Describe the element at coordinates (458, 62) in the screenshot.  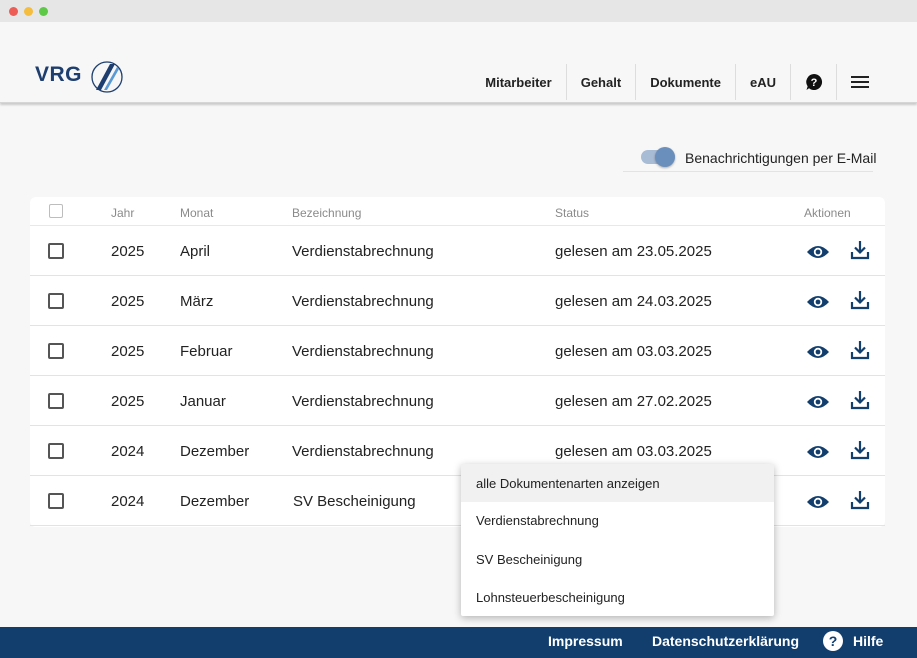
I see `app-header: VRG Mitarbeiter Gehalt Dokumente eAU ?` at that location.